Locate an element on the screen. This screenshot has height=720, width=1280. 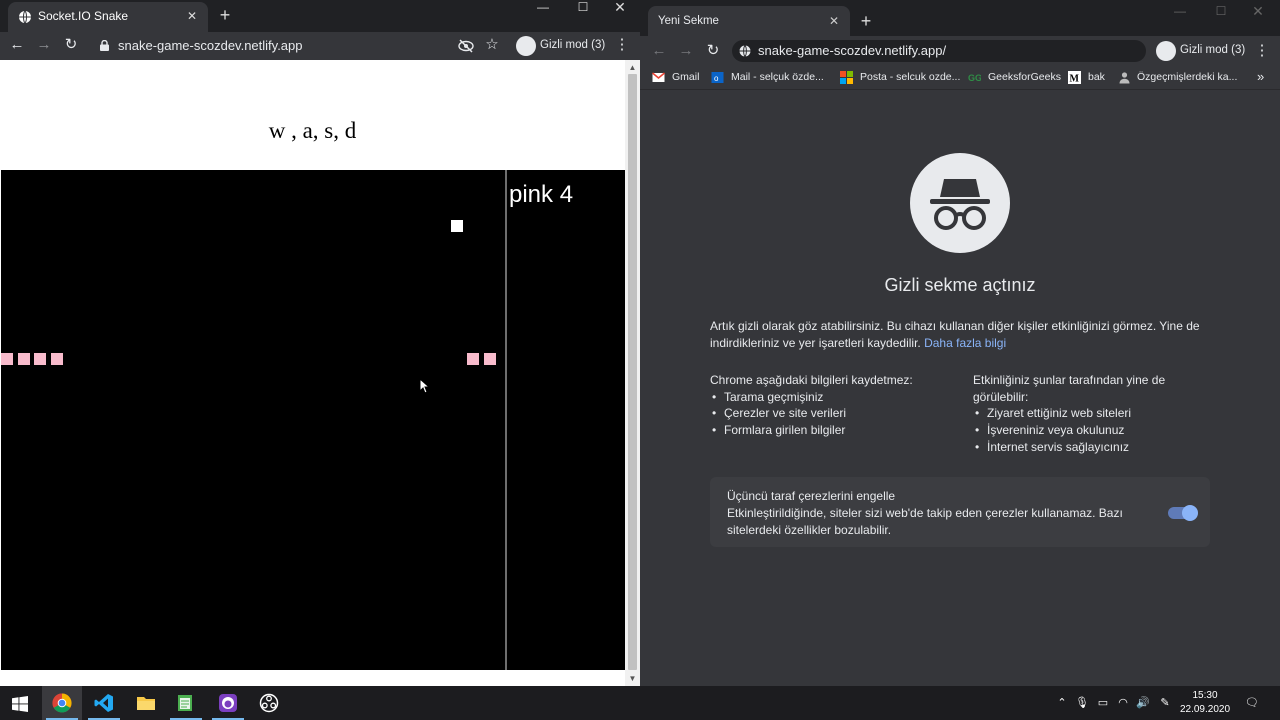
score-panel: pink 4 is located at coordinates (566, 420).